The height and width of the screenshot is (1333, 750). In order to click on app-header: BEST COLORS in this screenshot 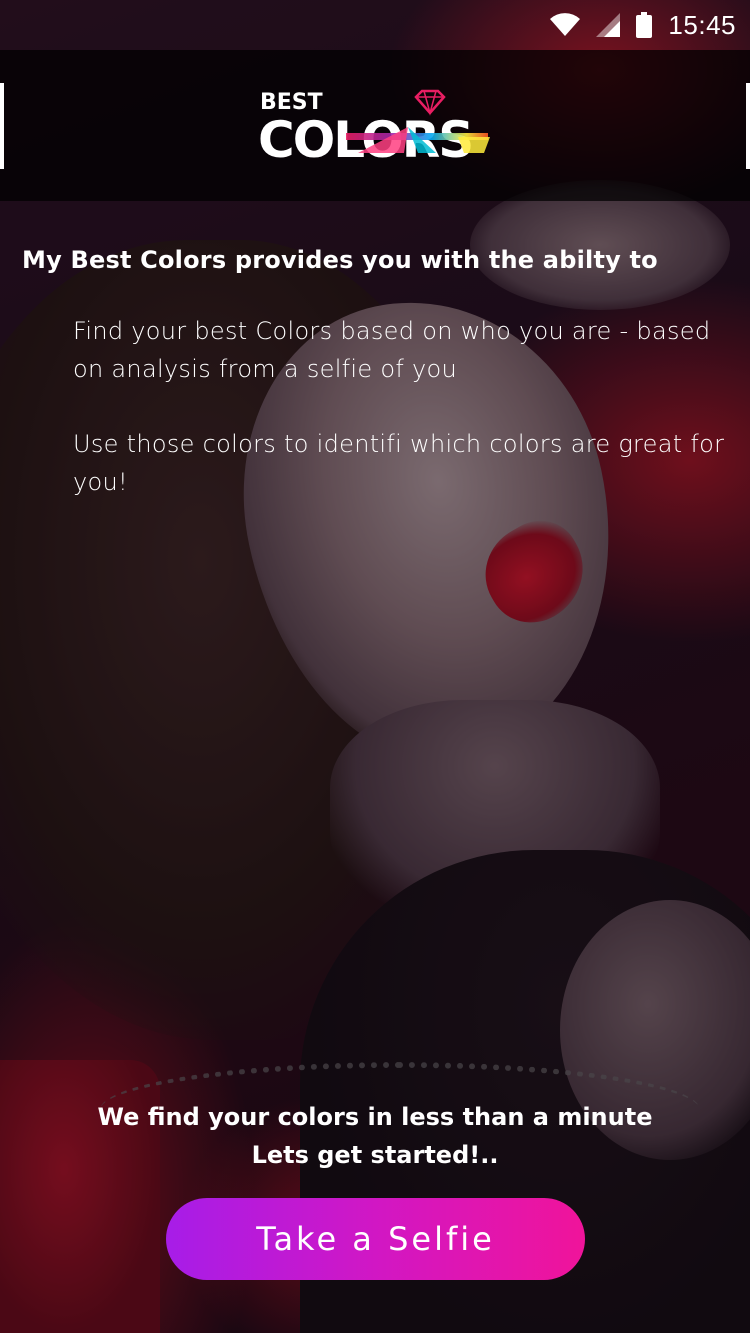, I will do `click(375, 125)`.